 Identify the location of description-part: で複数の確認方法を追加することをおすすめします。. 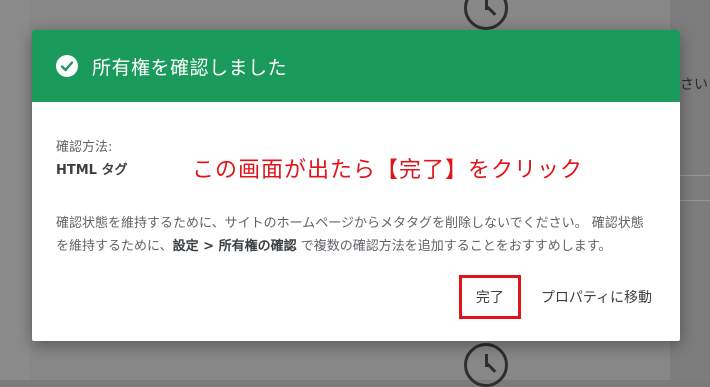
(454, 246).